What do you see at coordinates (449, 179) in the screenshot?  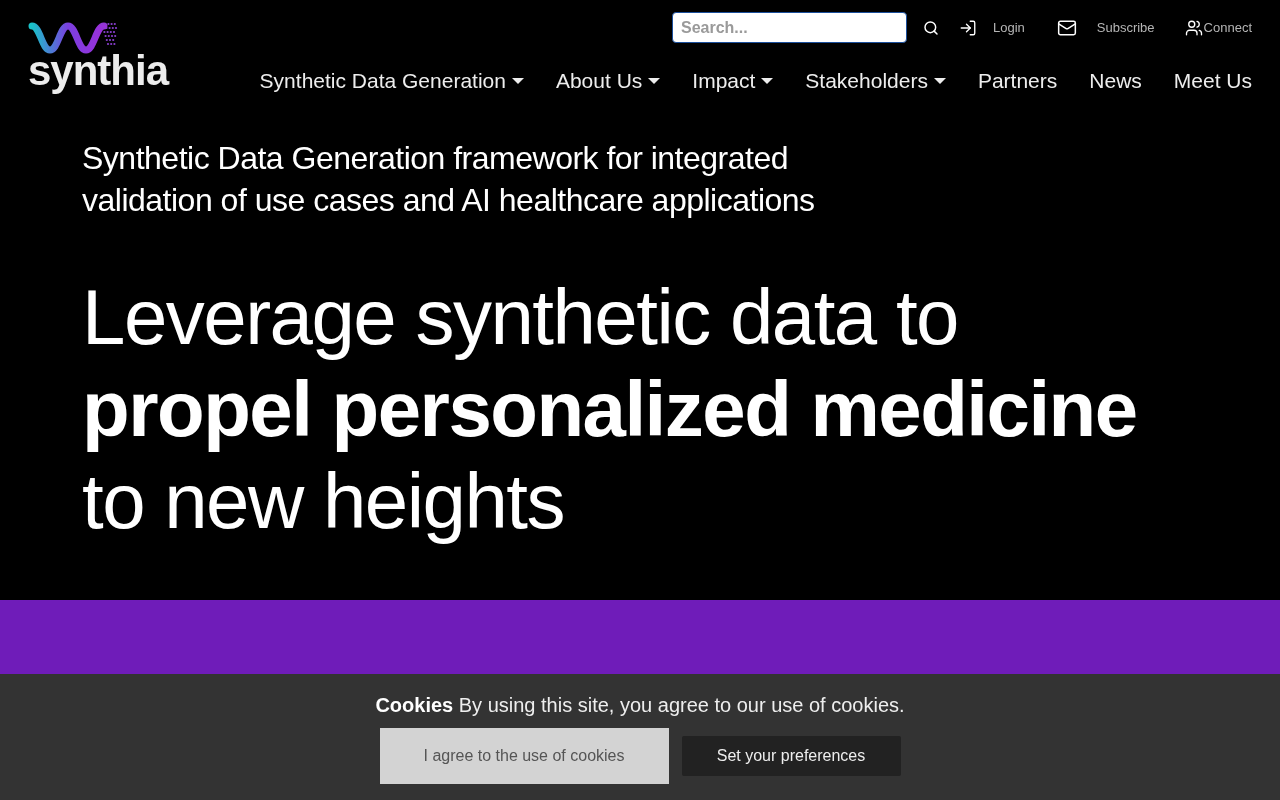 I see `hero-subtitle: Synthetic Data Generation framework for integrated validation of use cases and AI healthcare applications` at bounding box center [449, 179].